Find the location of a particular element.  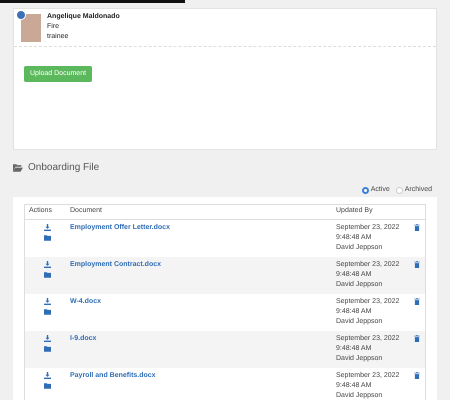

folder-open-icon is located at coordinates (18, 168).